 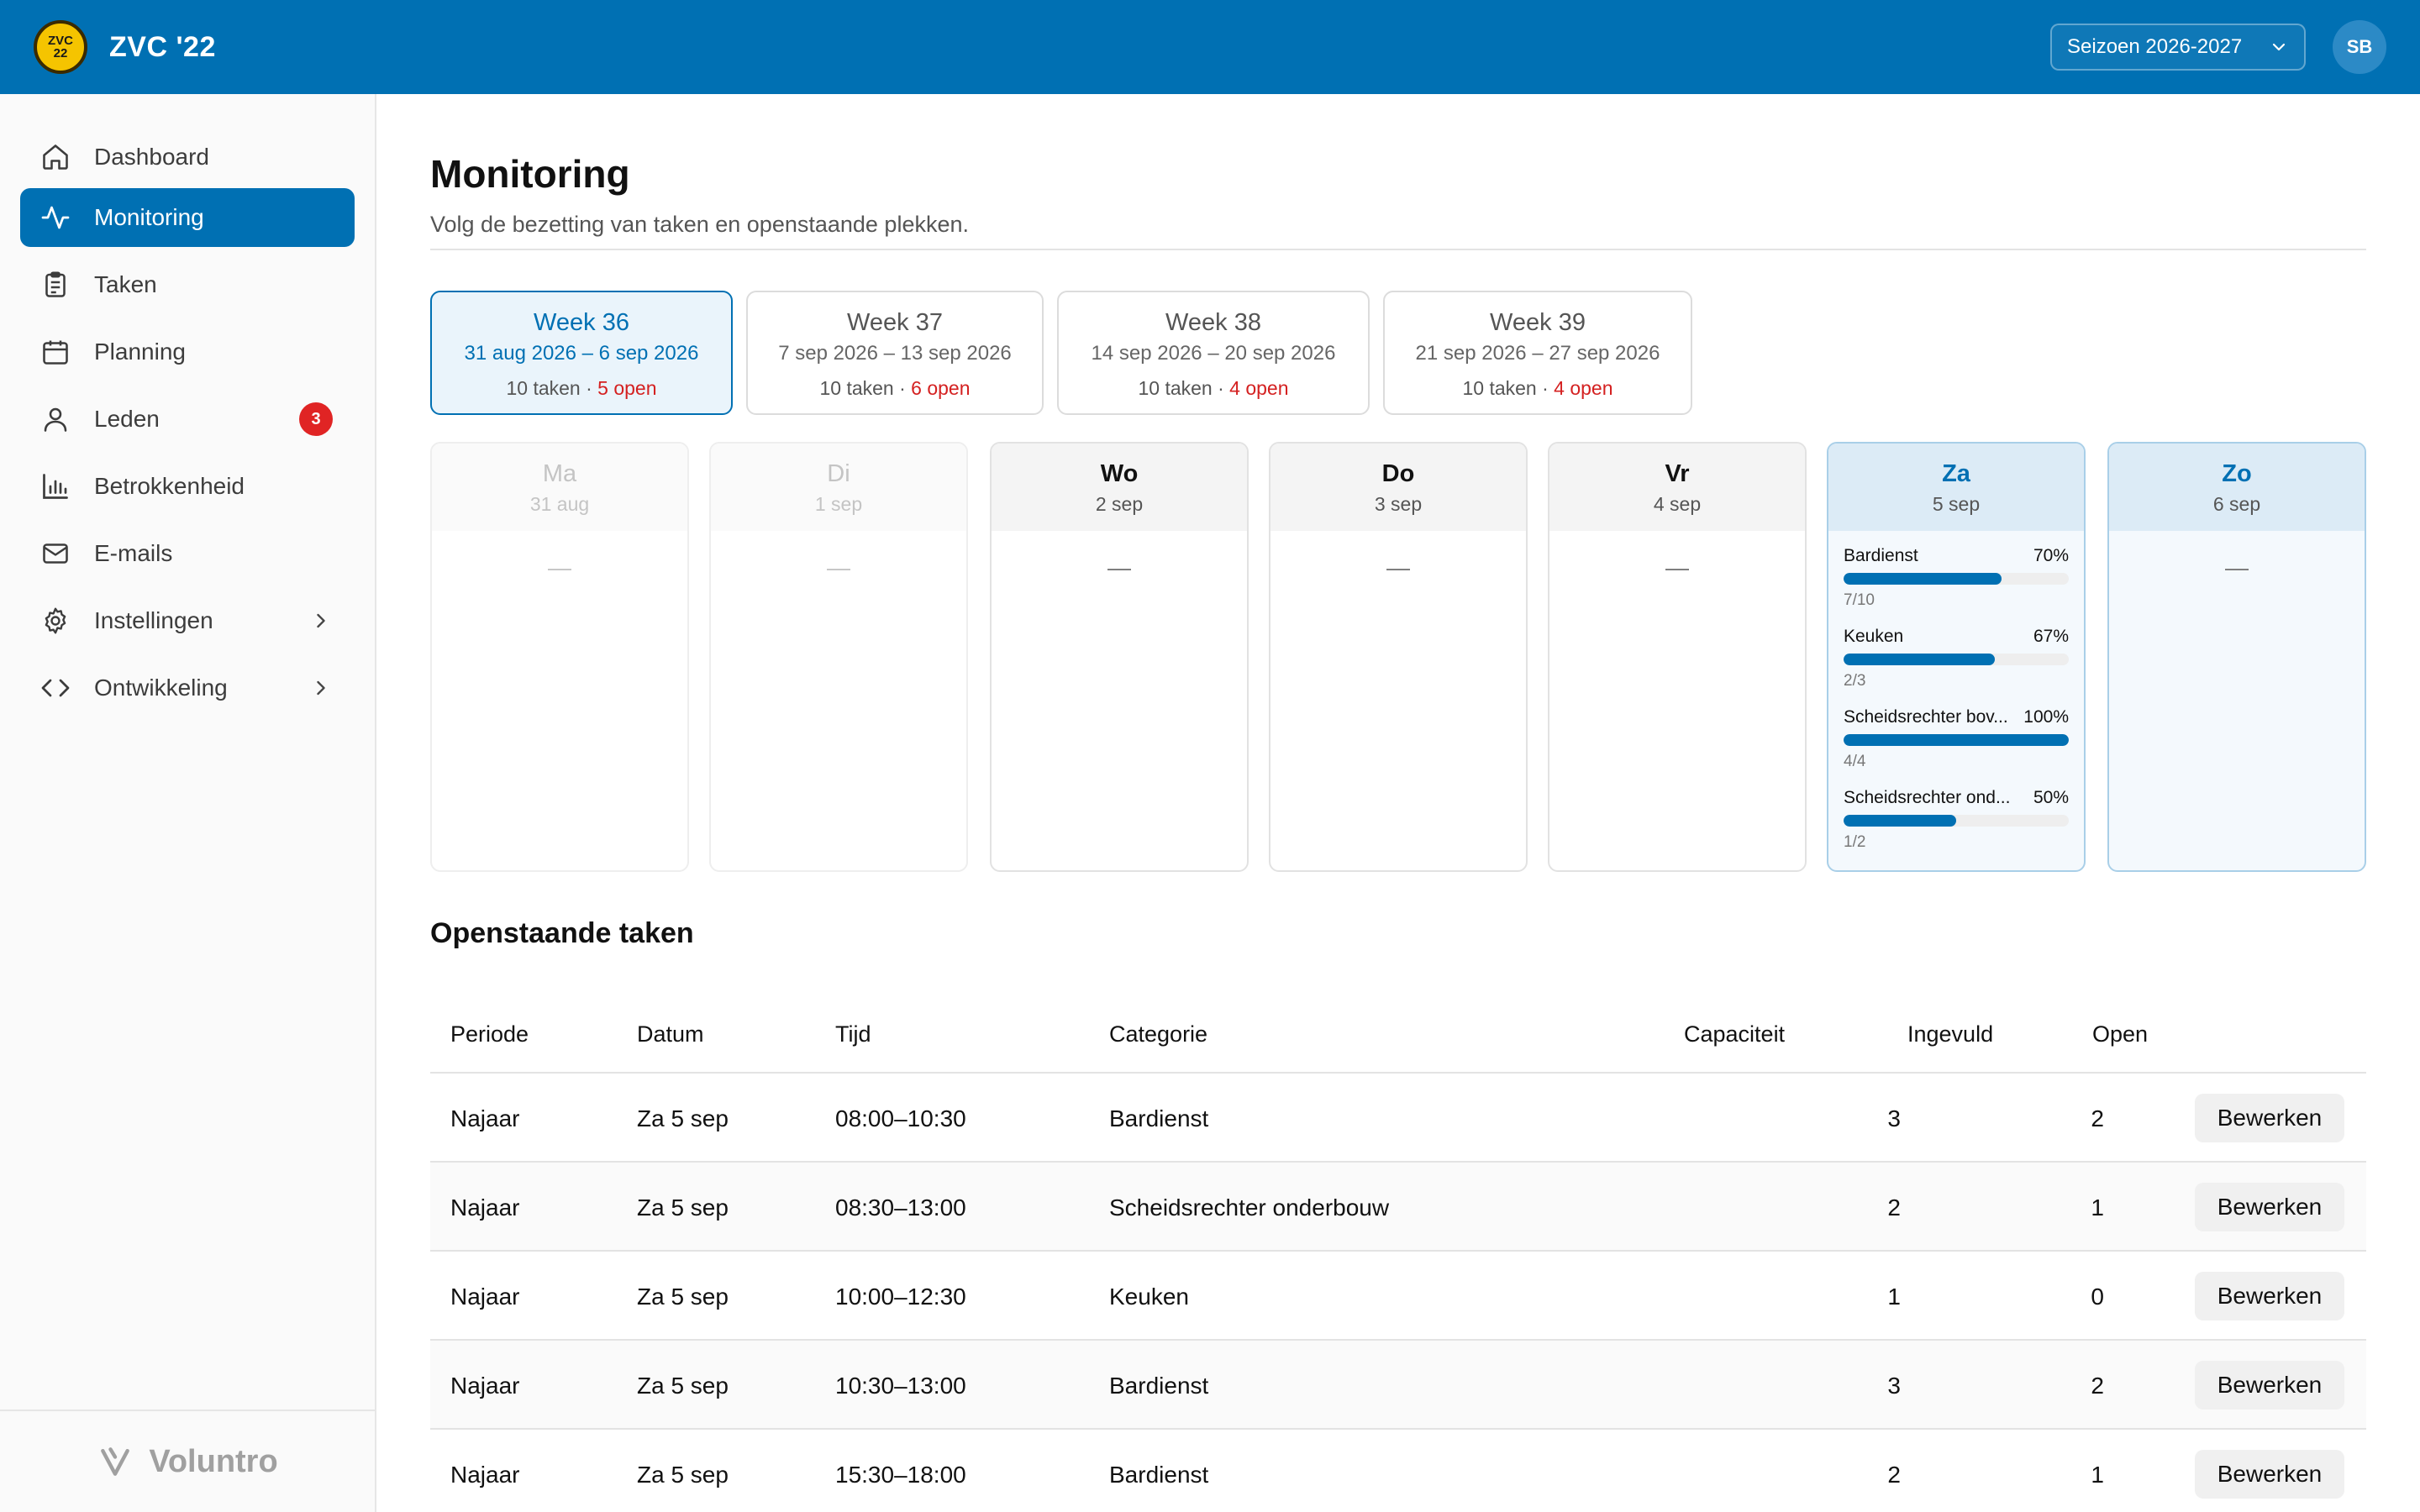 I want to click on column-header-open: Open, so click(x=2120, y=1034).